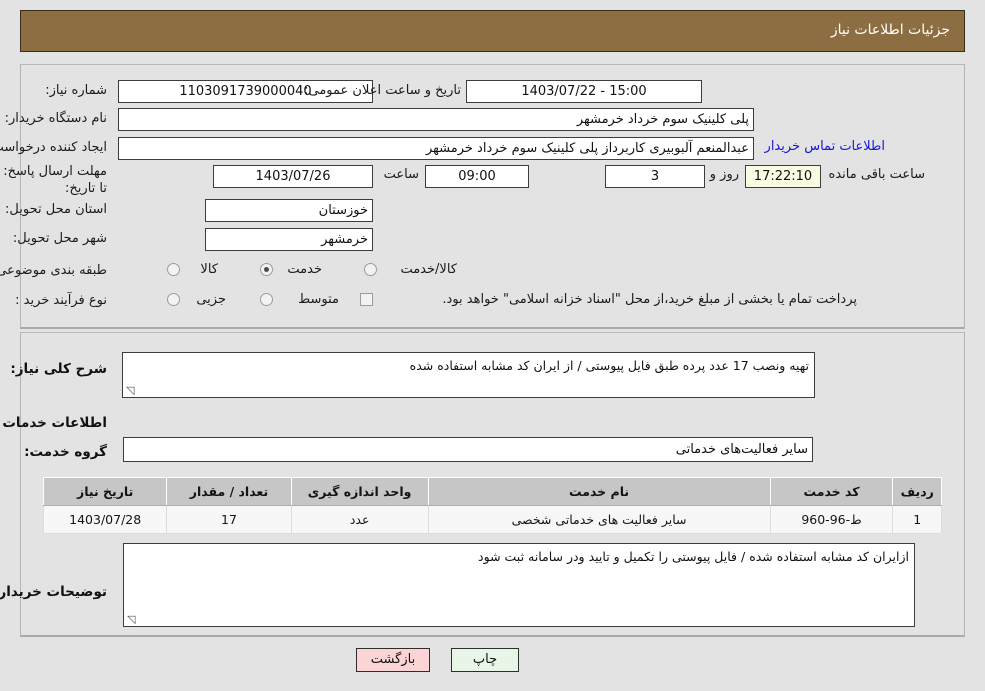  I want to click on need-number-label: شماره نیاز:, so click(76, 90).